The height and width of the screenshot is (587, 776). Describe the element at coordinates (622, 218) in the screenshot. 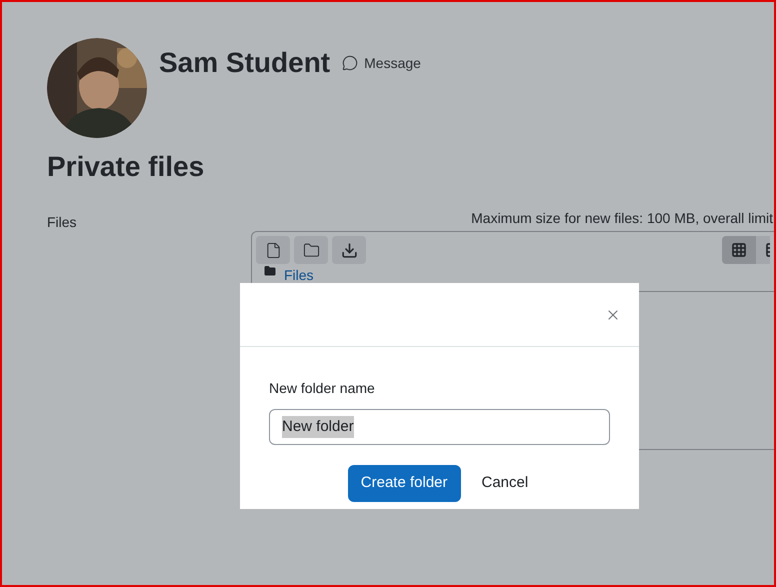

I see `max-size-text: Maximum size for new files: 100 MB, overall limit` at that location.